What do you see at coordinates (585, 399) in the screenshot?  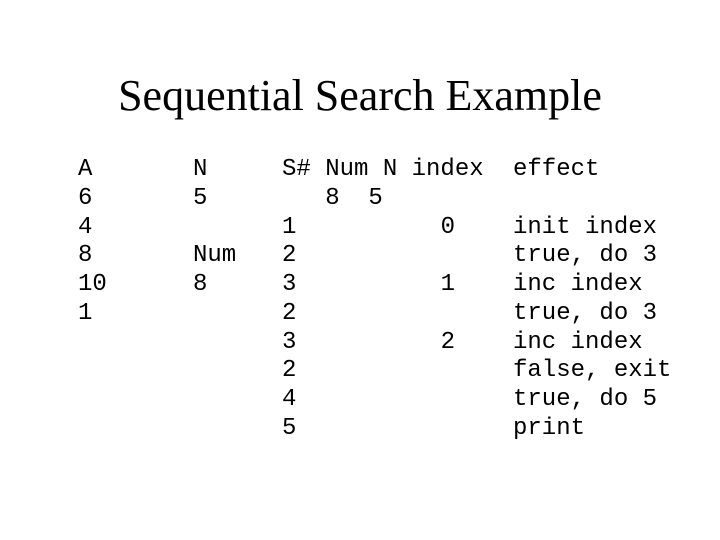 I see `effect-value: true, do 5` at bounding box center [585, 399].